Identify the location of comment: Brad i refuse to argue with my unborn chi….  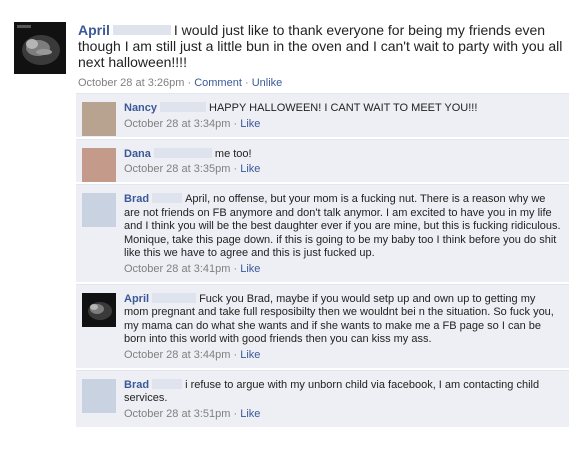
(322, 398).